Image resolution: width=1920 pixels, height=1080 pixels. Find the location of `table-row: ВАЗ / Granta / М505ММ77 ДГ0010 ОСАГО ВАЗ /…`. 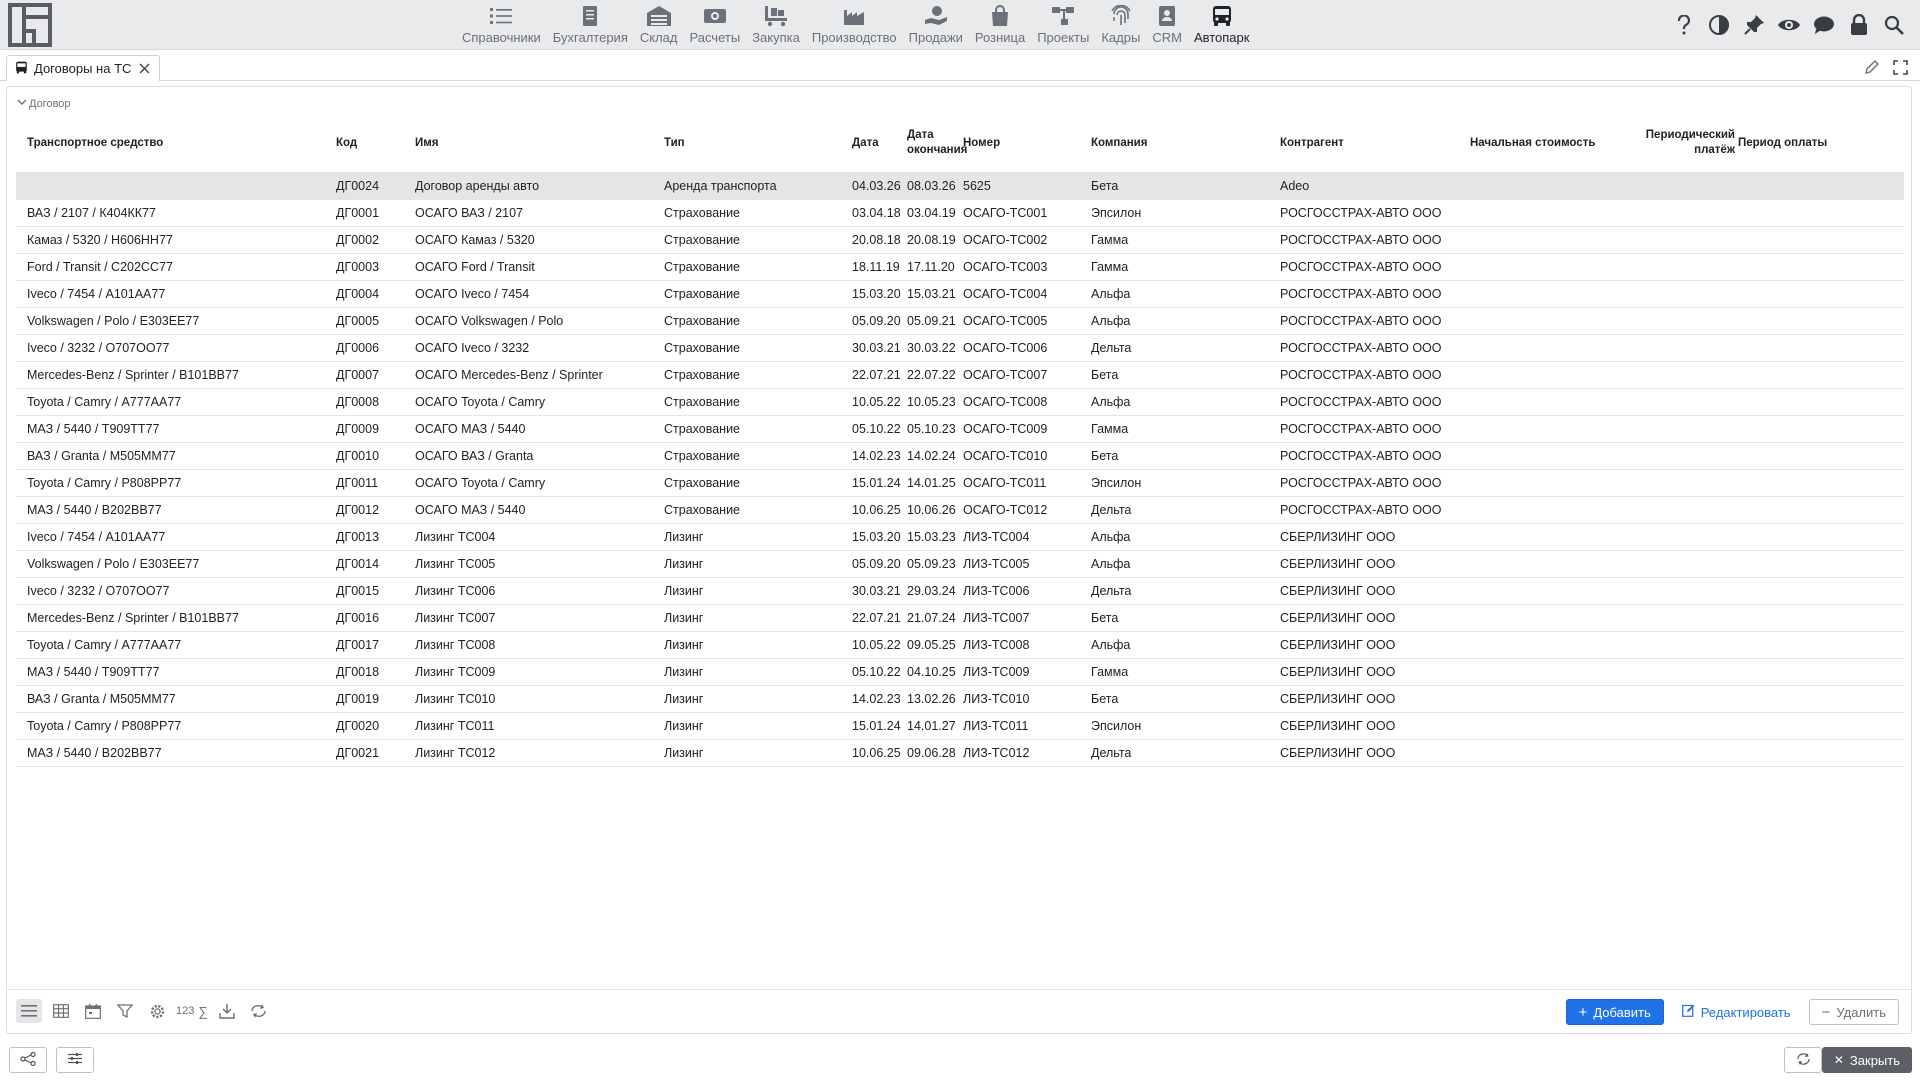

table-row: ВАЗ / Granta / М505ММ77 ДГ0010 ОСАГО ВАЗ /… is located at coordinates (960, 456).